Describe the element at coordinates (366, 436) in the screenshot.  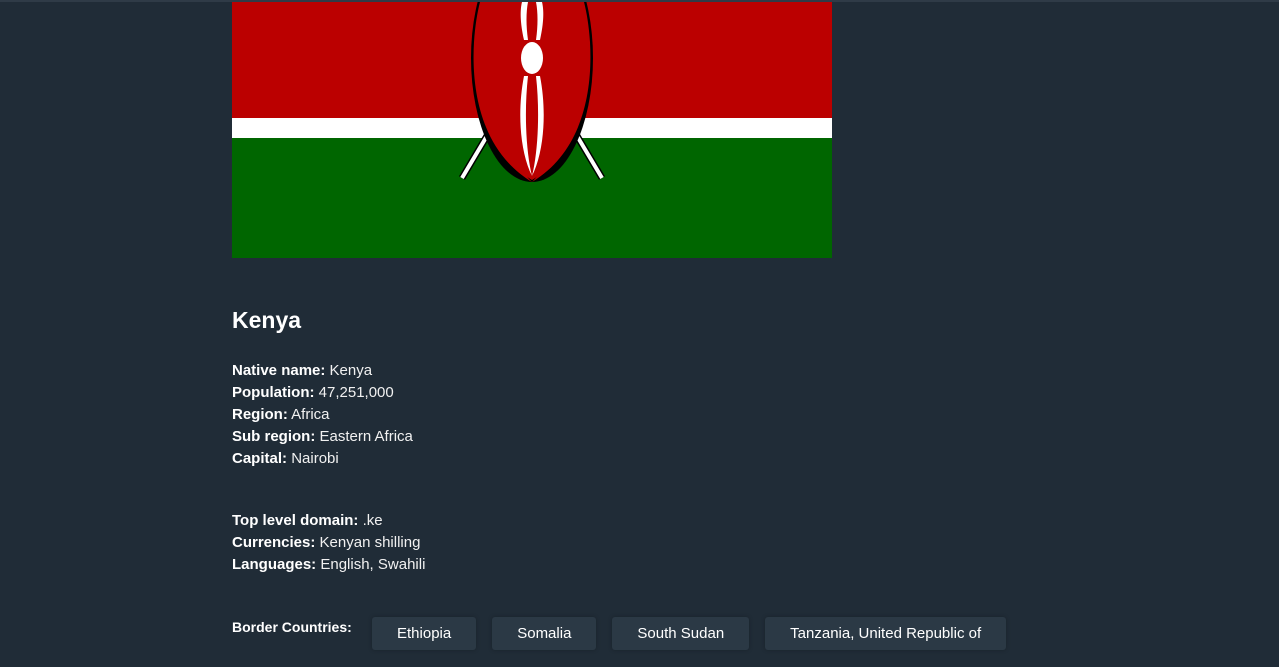
I see `info-value: Eastern Africa` at that location.